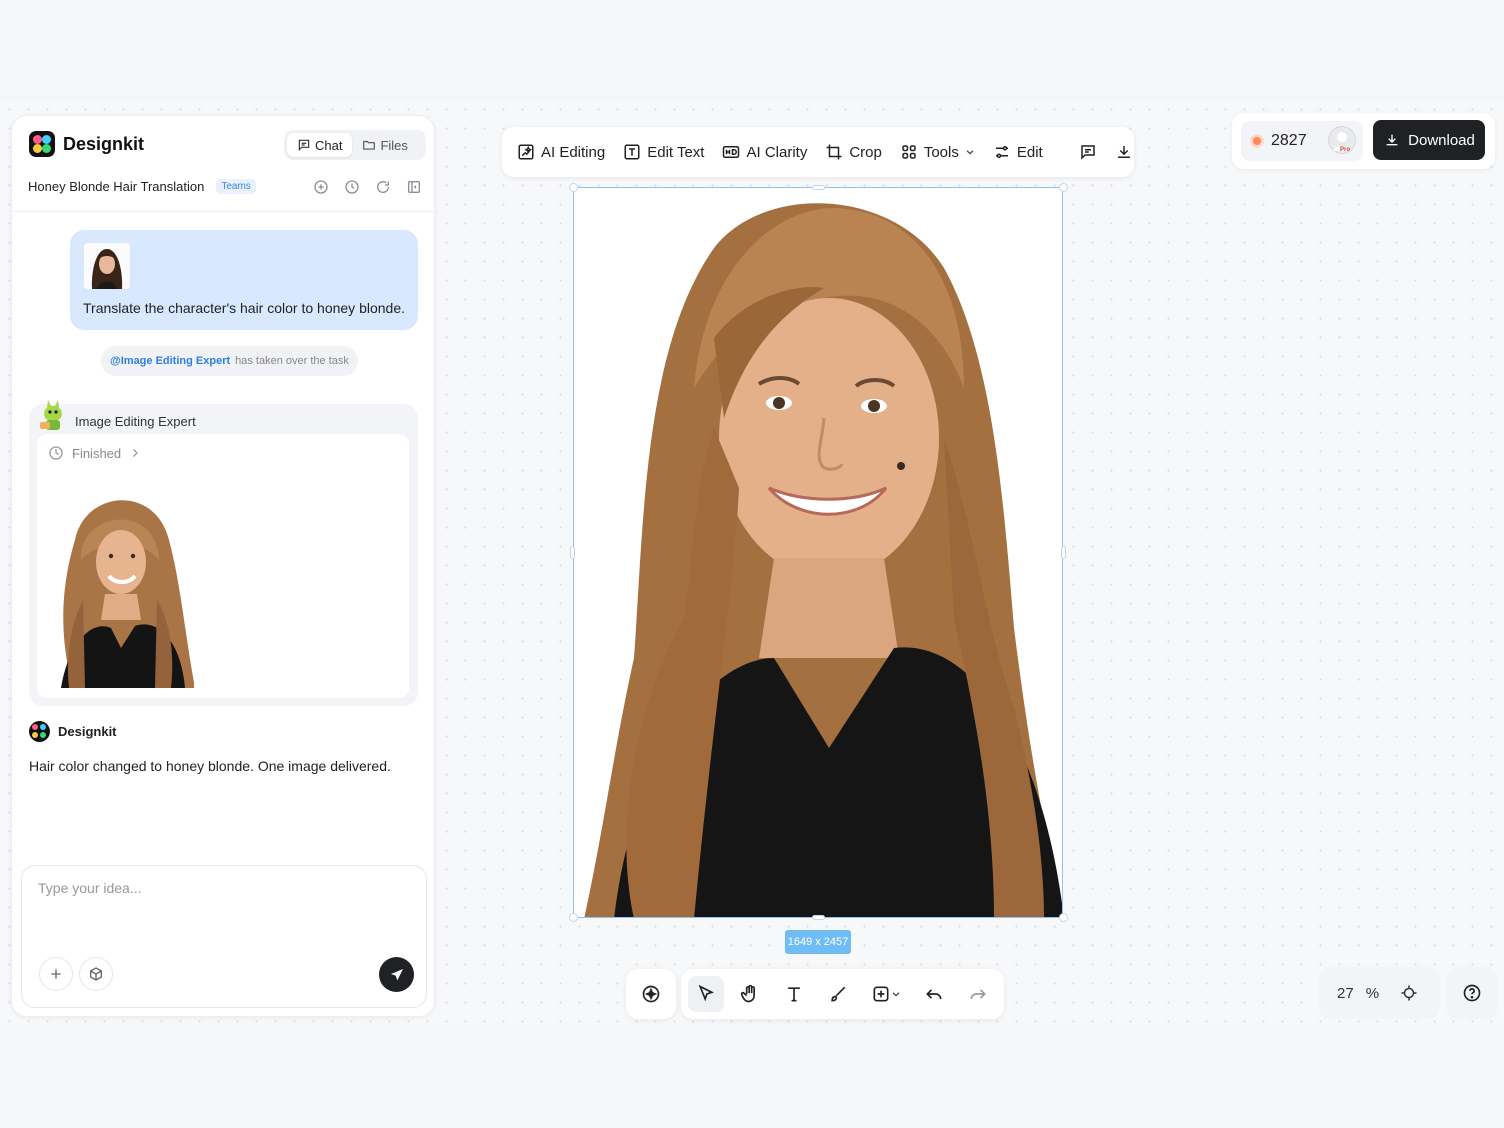 This screenshot has width=1504, height=1128. Describe the element at coordinates (352, 187) in the screenshot. I see `history-icon` at that location.